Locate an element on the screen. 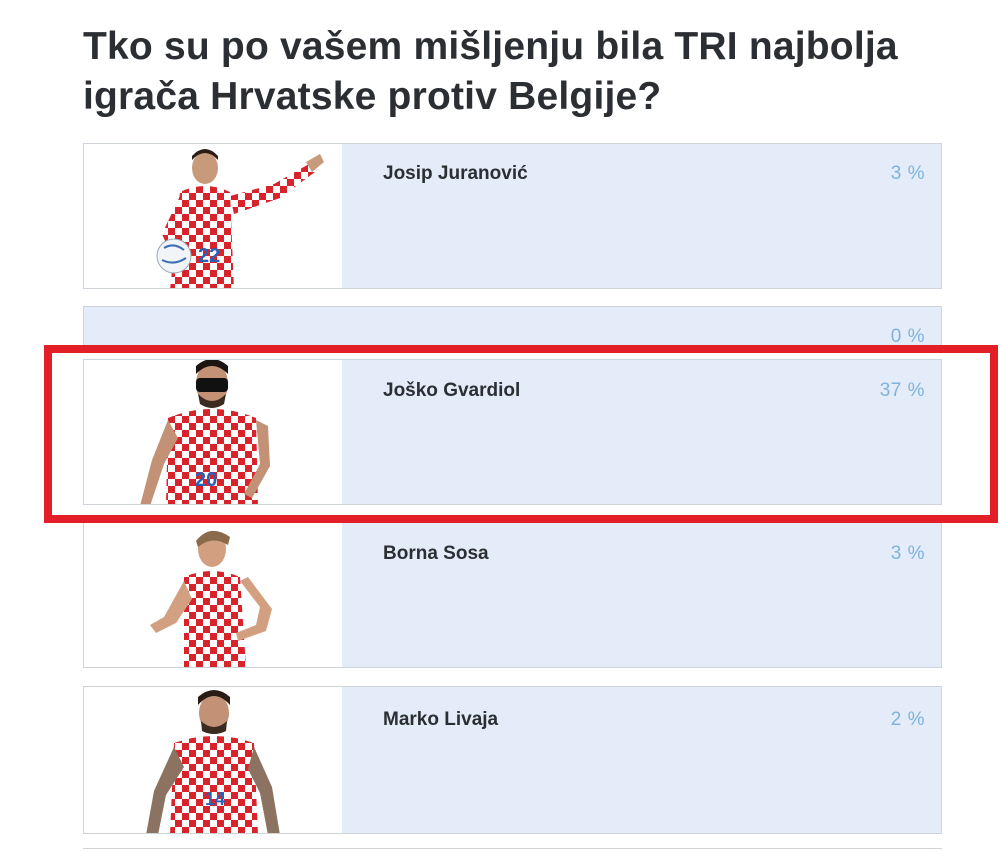  option-percent: 2 % is located at coordinates (907, 719).